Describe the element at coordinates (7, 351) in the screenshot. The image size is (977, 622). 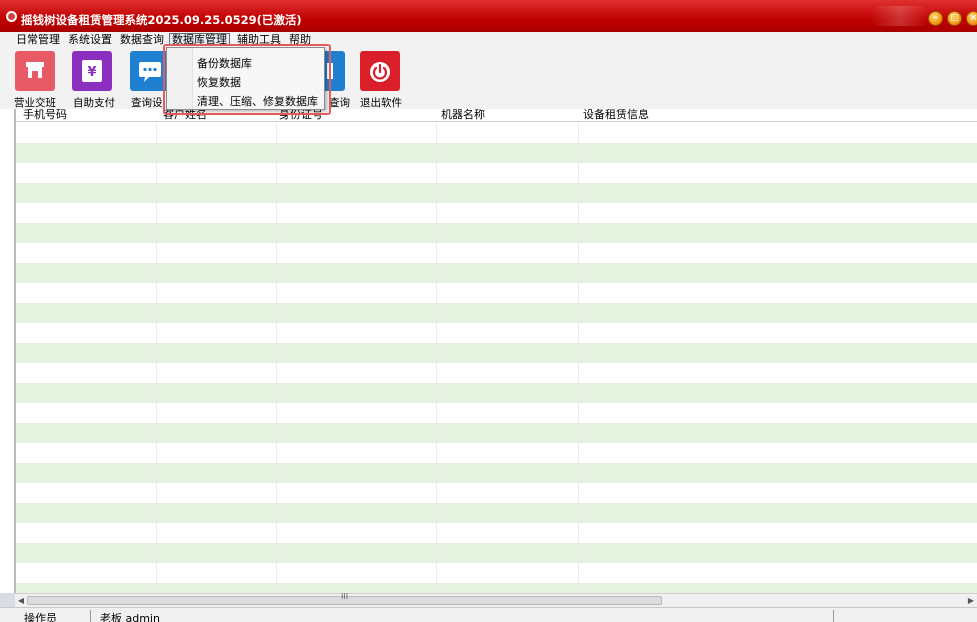
I see `row-header-gutter` at that location.